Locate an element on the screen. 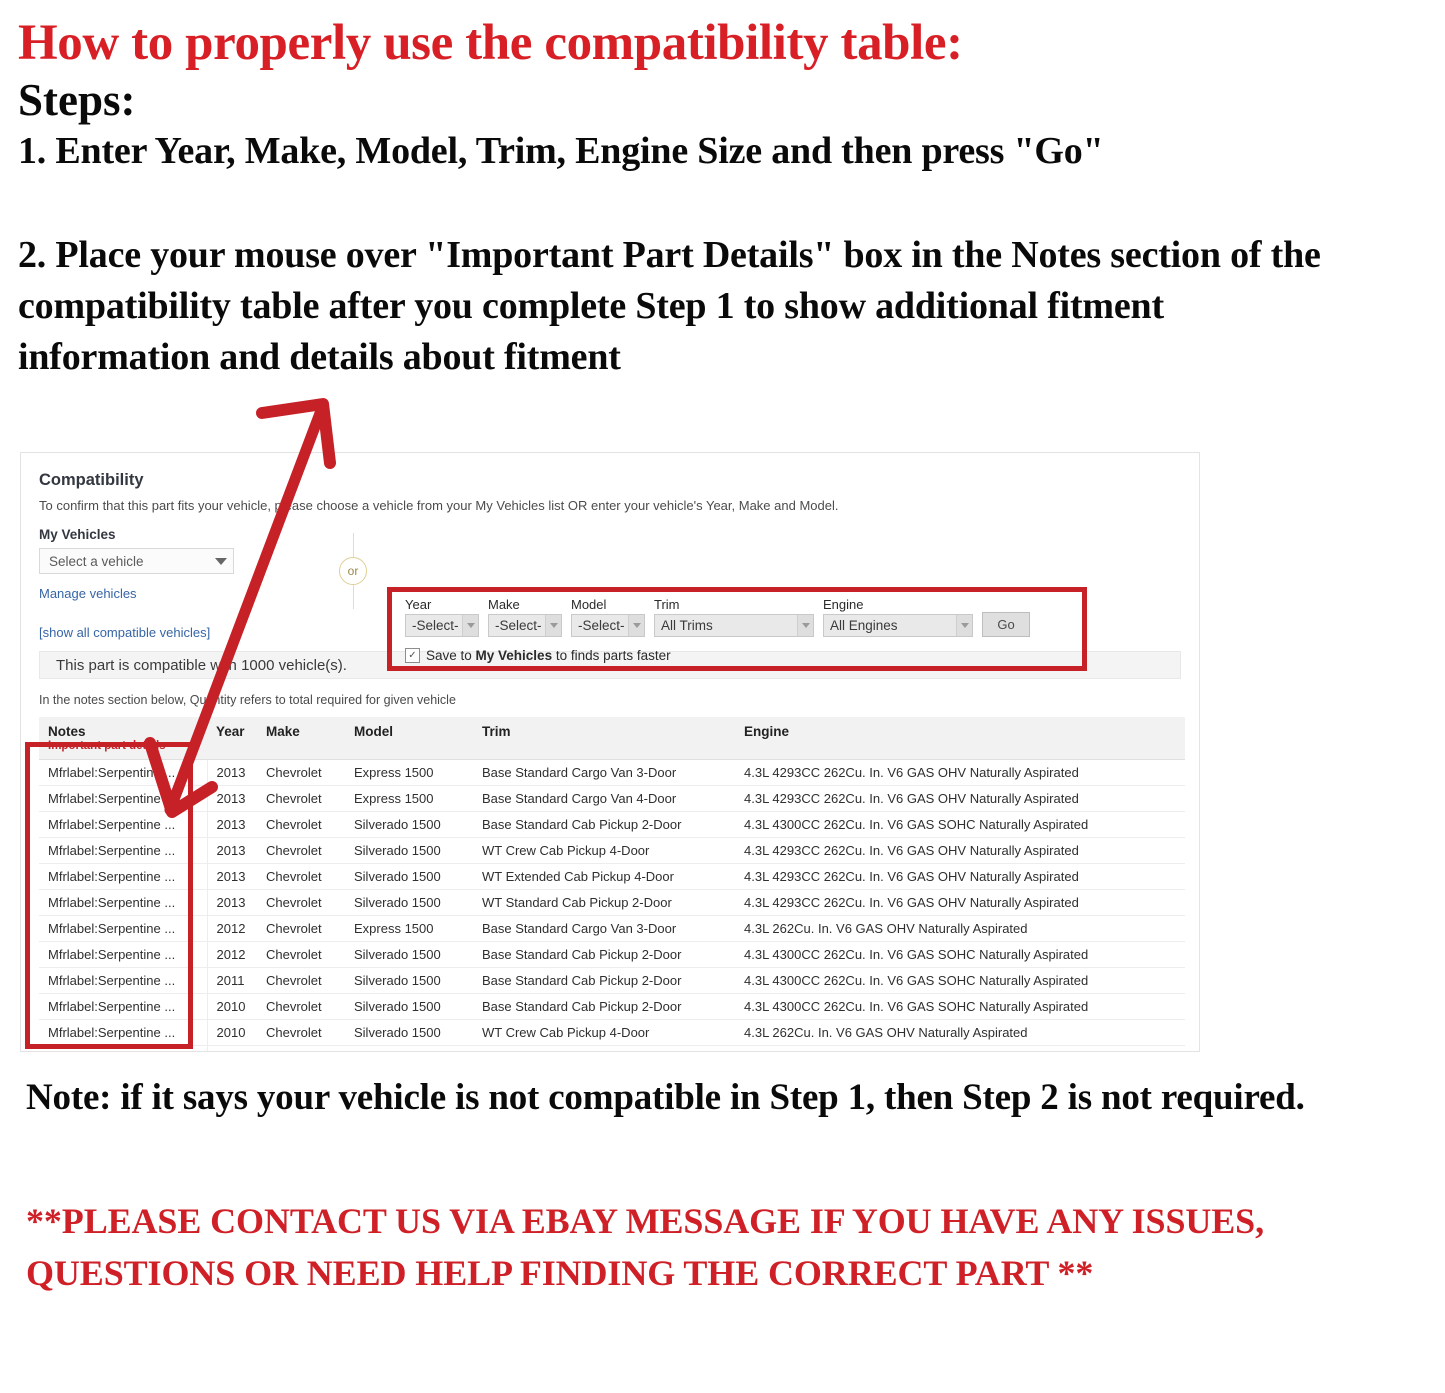 The image size is (1445, 1393). cell-trim: WT Standard Cab Pickup 2-Door is located at coordinates (604, 902).